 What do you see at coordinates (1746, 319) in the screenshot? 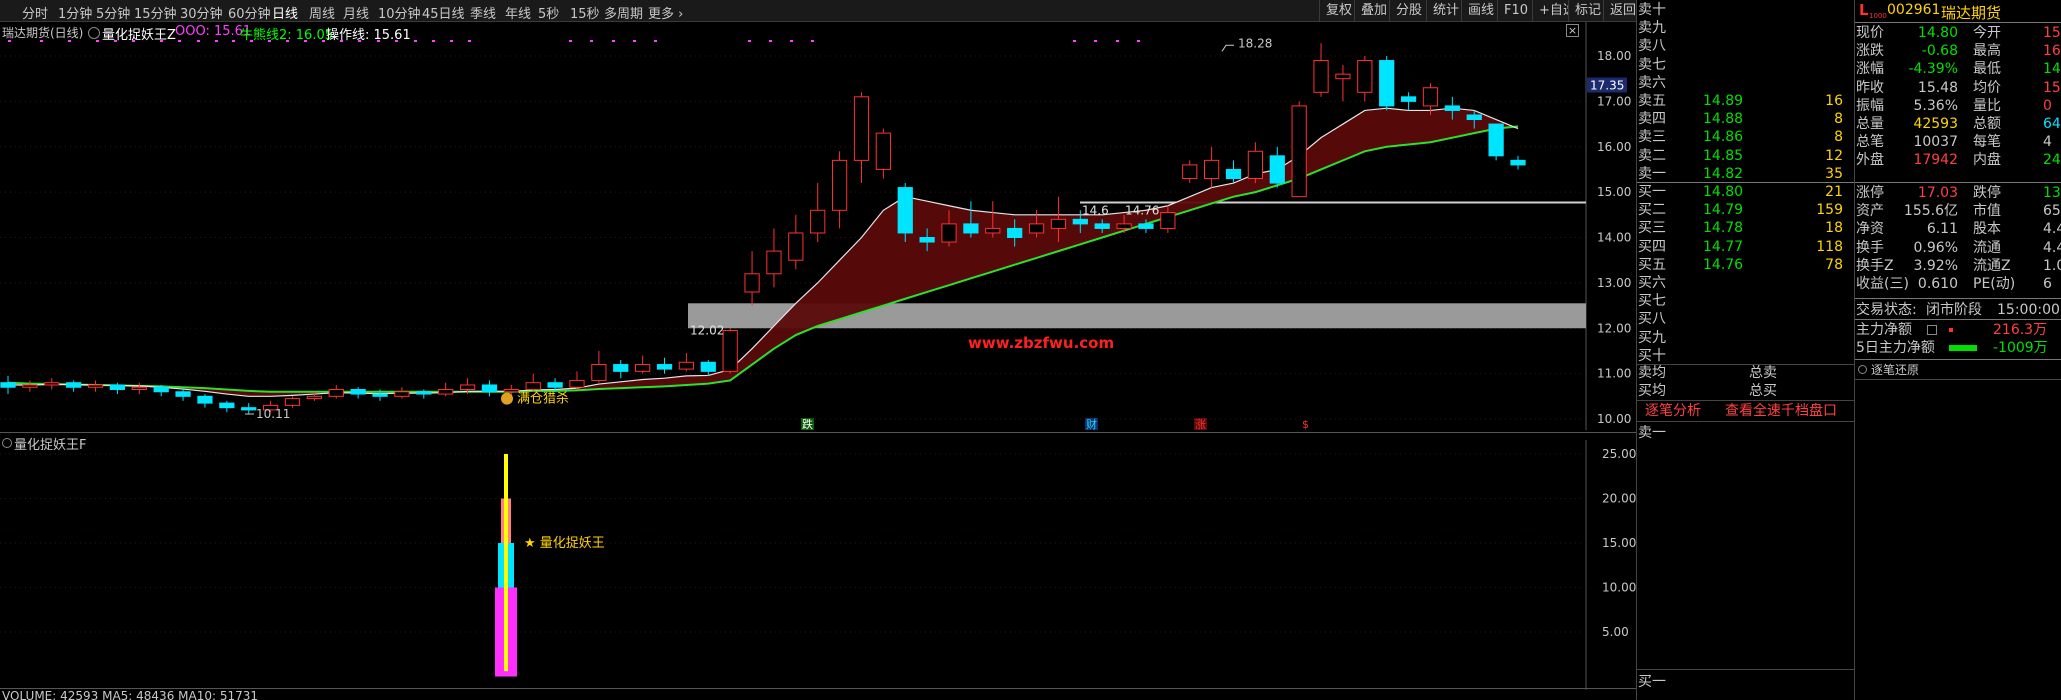
I see `order-book-row: 买八` at bounding box center [1746, 319].